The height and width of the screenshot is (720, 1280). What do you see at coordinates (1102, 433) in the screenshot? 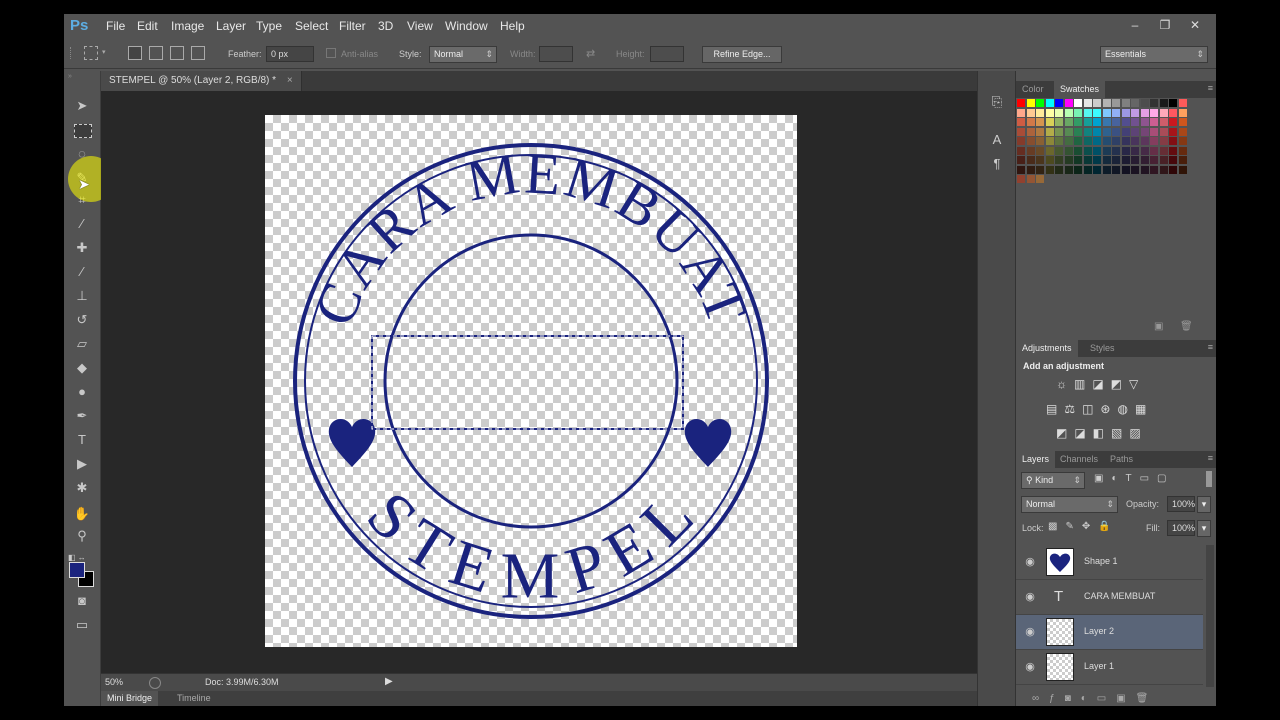
I see `adjustment-icons-row-3: ◩◪◧▧▨` at bounding box center [1102, 433].